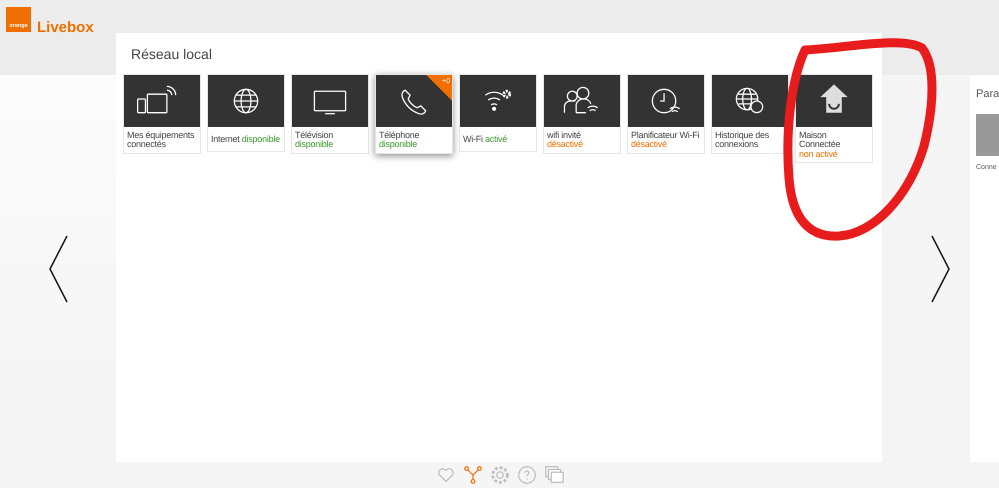 The width and height of the screenshot is (999, 488). Describe the element at coordinates (498, 113) in the screenshot. I see `tile-button: Wi-Fi activé` at that location.